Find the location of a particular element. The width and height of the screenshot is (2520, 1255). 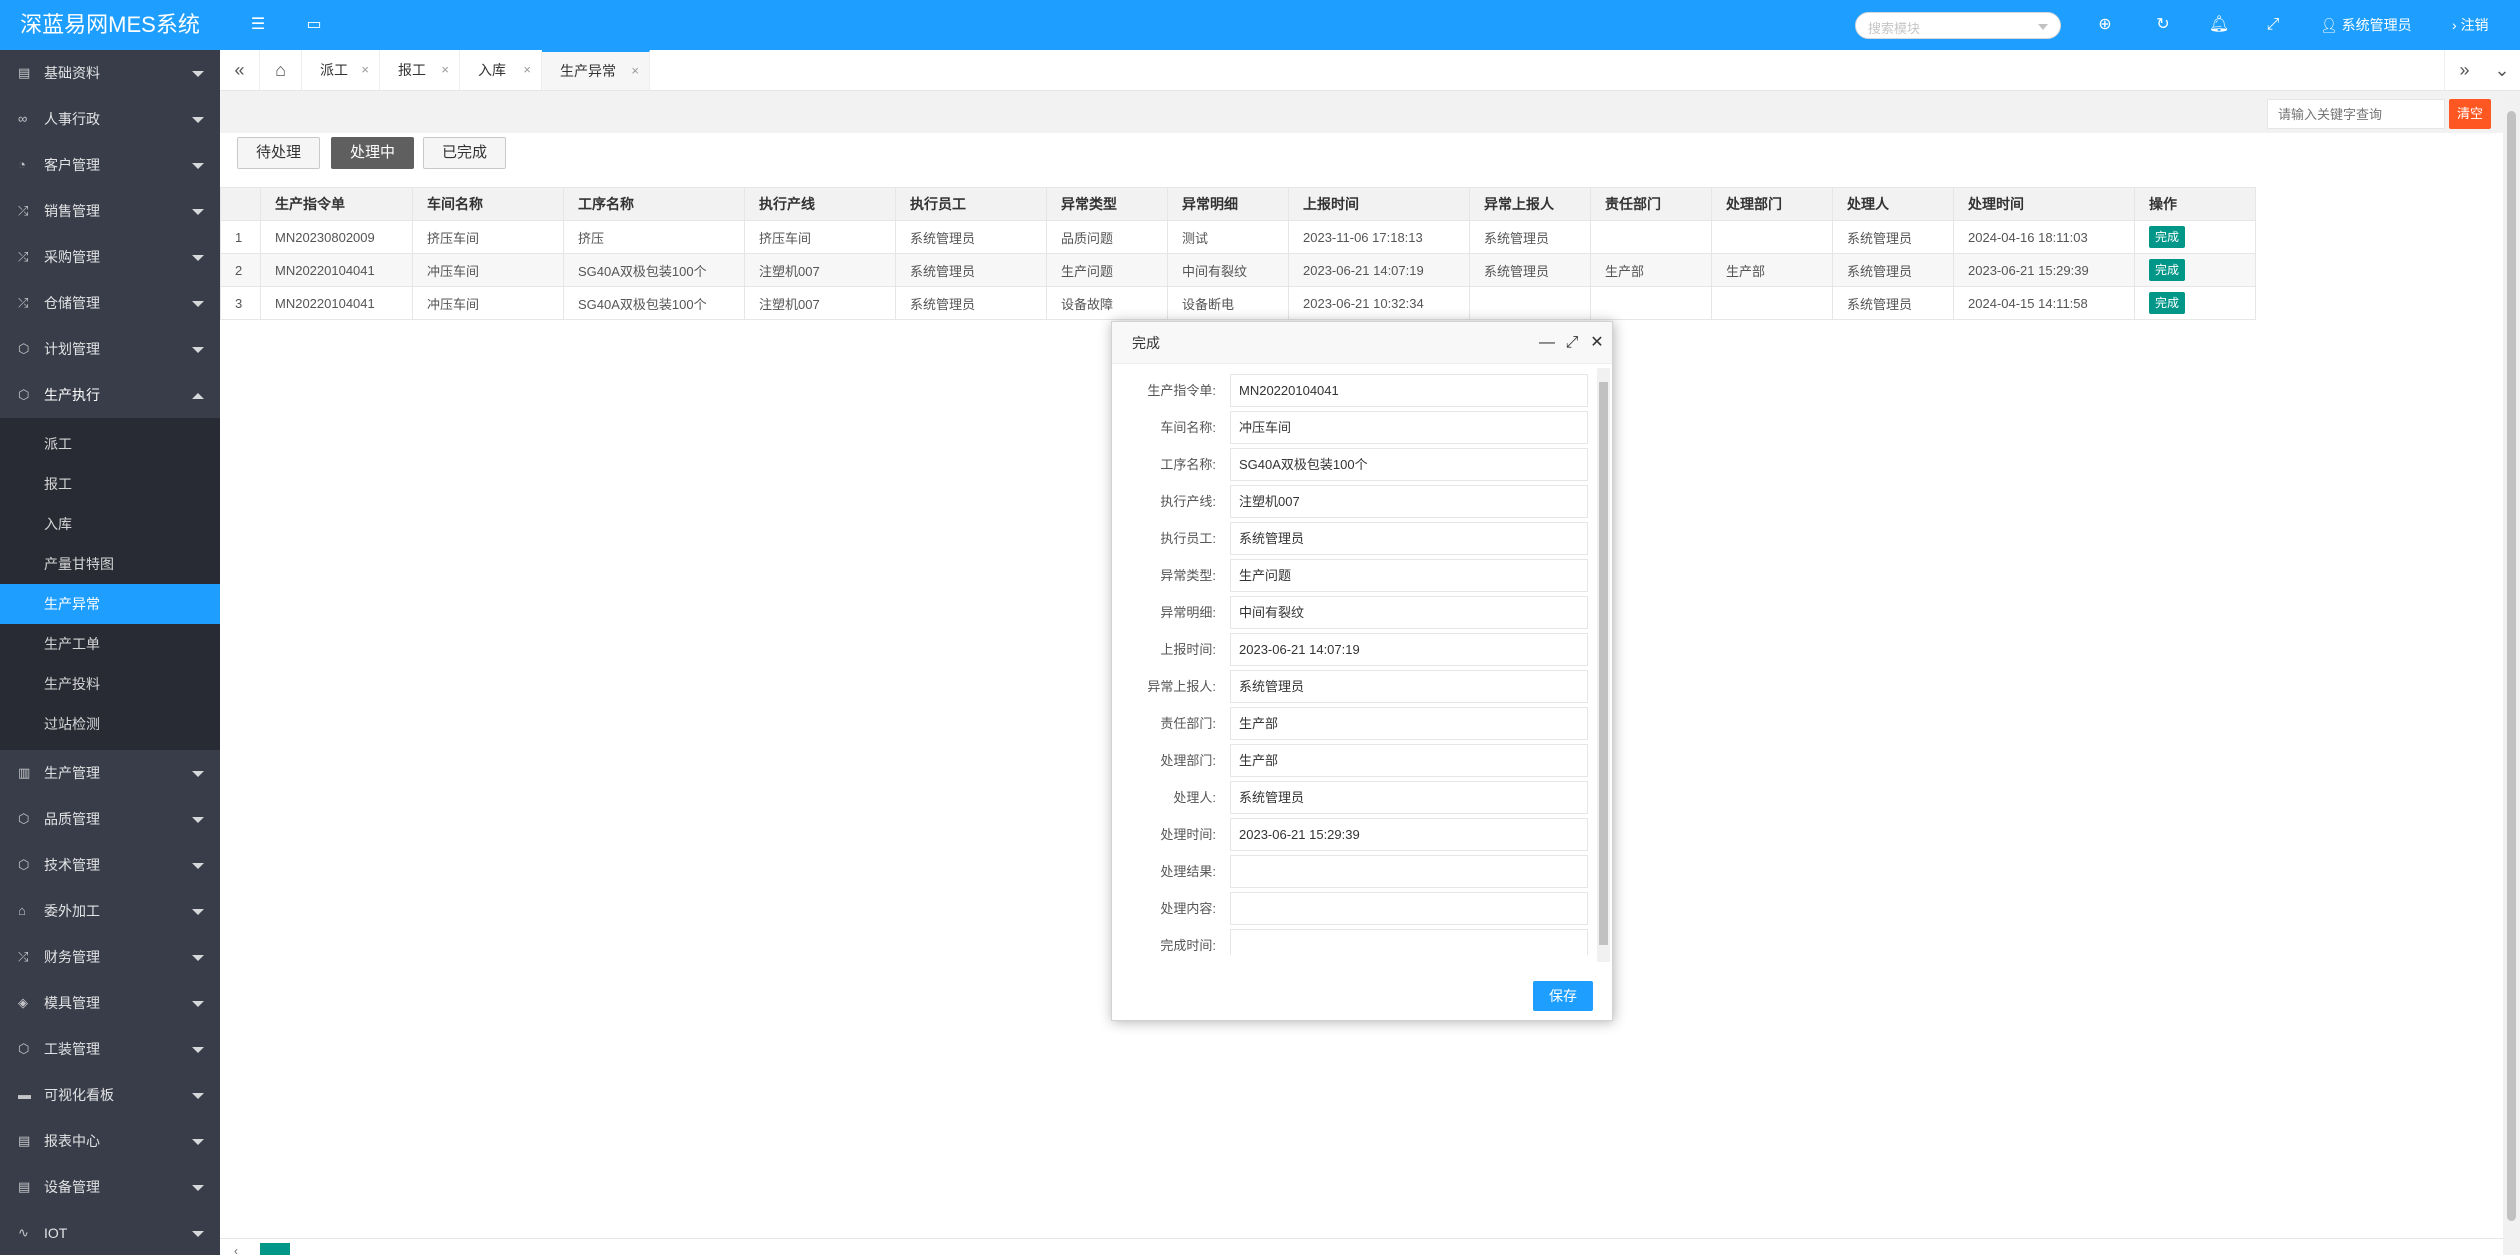

employee-field: 系统管理员 is located at coordinates (1409, 538).